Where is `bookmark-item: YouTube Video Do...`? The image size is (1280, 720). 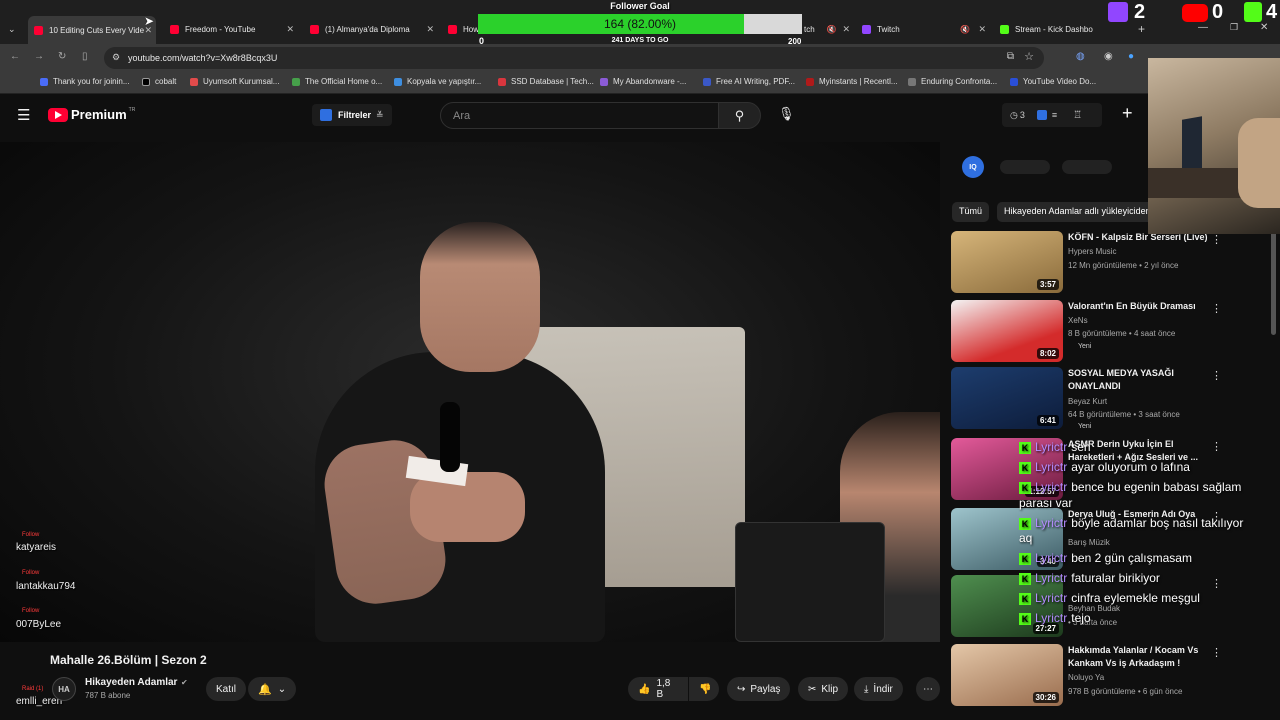
bookmark-item: YouTube Video Do... is located at coordinates (1053, 81).